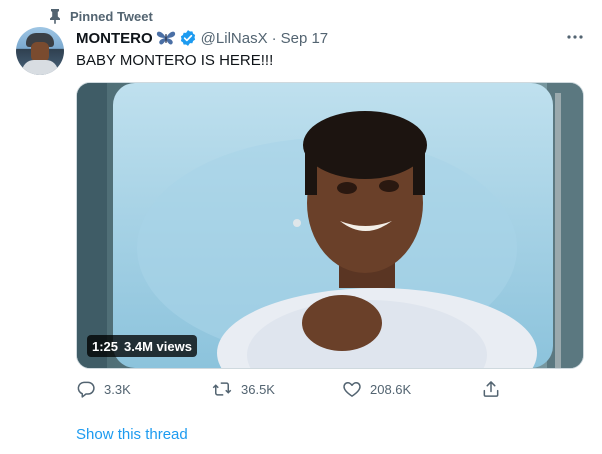 Image resolution: width=602 pixels, height=454 pixels. What do you see at coordinates (40, 51) in the screenshot?
I see `avatar` at bounding box center [40, 51].